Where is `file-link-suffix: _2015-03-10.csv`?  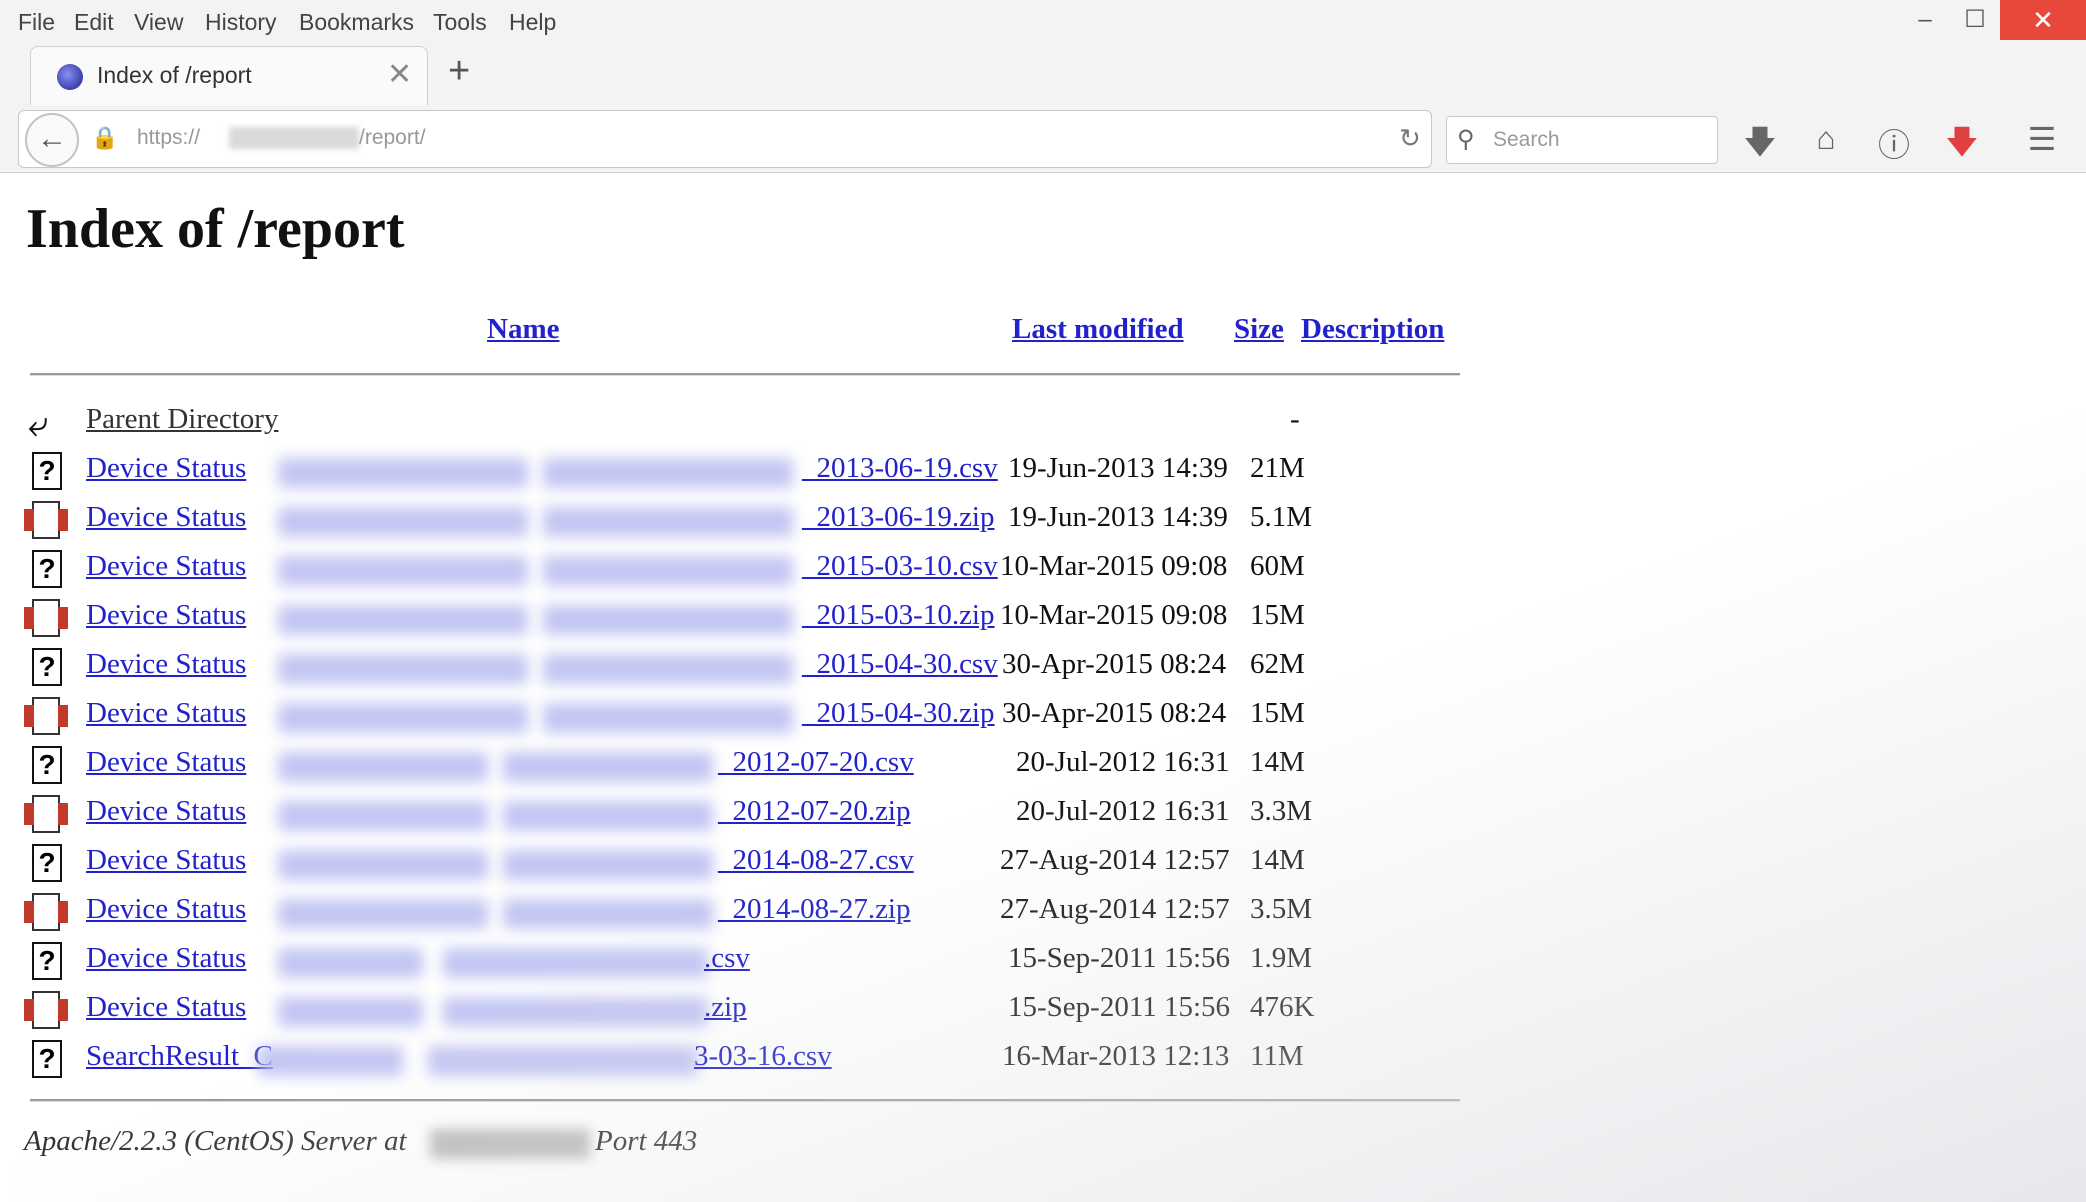
file-link-suffix: _2015-03-10.csv is located at coordinates (900, 566).